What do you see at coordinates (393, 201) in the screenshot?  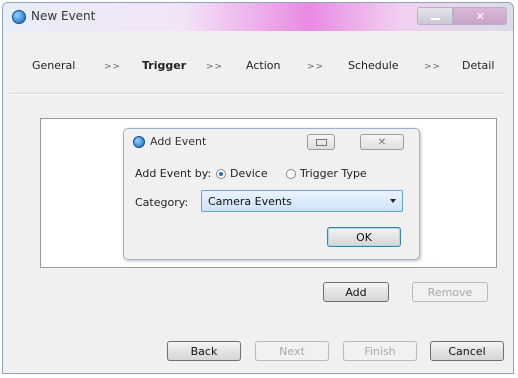 I see `chevron-down-icon` at bounding box center [393, 201].